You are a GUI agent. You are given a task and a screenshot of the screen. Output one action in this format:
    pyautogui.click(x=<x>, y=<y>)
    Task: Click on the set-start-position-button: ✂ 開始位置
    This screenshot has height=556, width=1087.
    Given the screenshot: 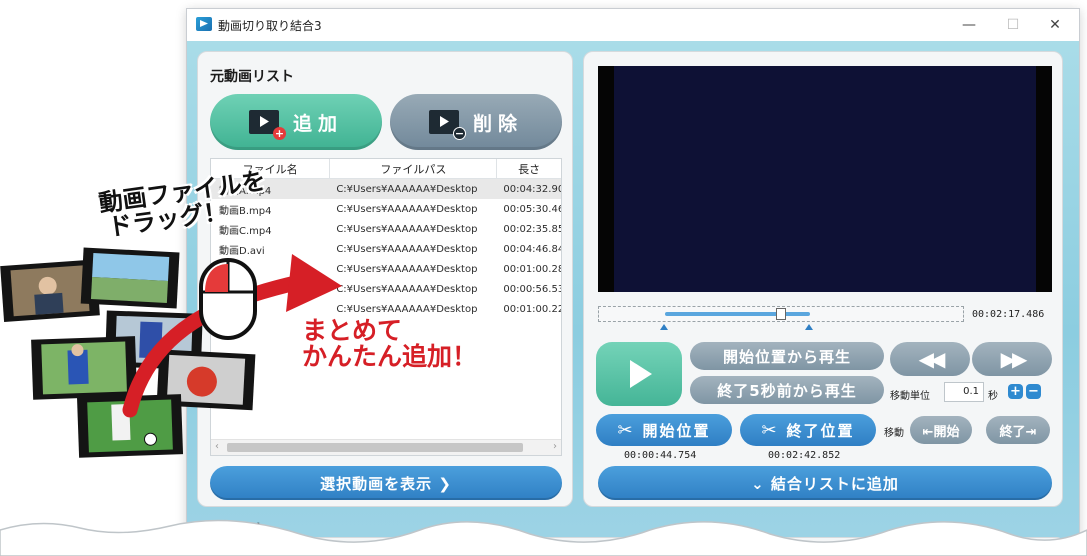 What is the action you would take?
    pyautogui.click(x=664, y=430)
    